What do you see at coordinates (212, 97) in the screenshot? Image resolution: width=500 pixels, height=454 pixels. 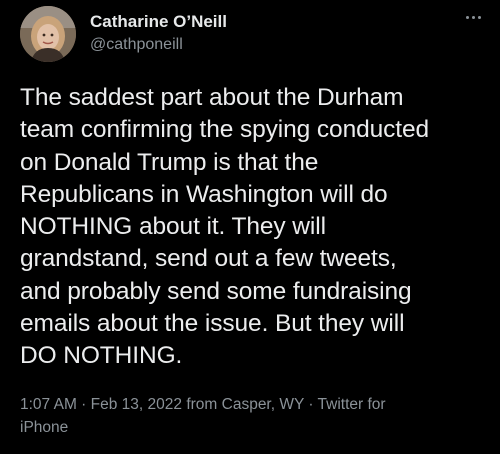 I see `tweet-text-line: The saddest part about the Durham` at bounding box center [212, 97].